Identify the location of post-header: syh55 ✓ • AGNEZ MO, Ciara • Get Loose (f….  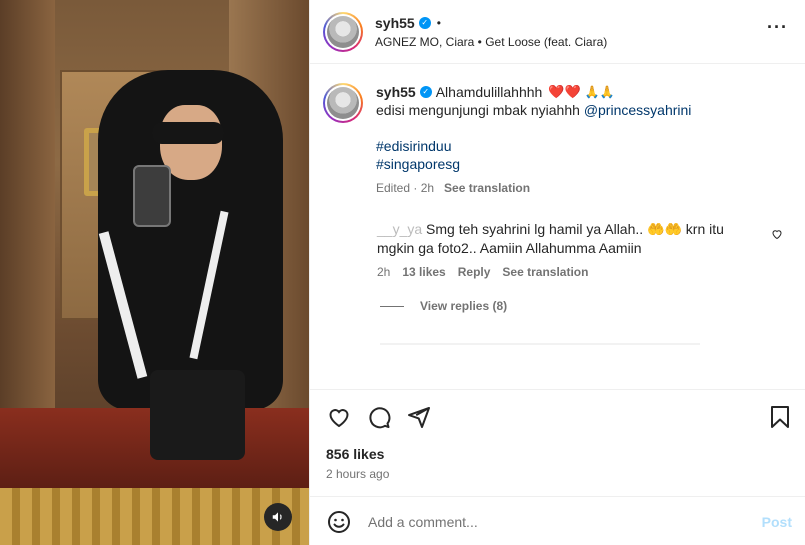
(557, 32).